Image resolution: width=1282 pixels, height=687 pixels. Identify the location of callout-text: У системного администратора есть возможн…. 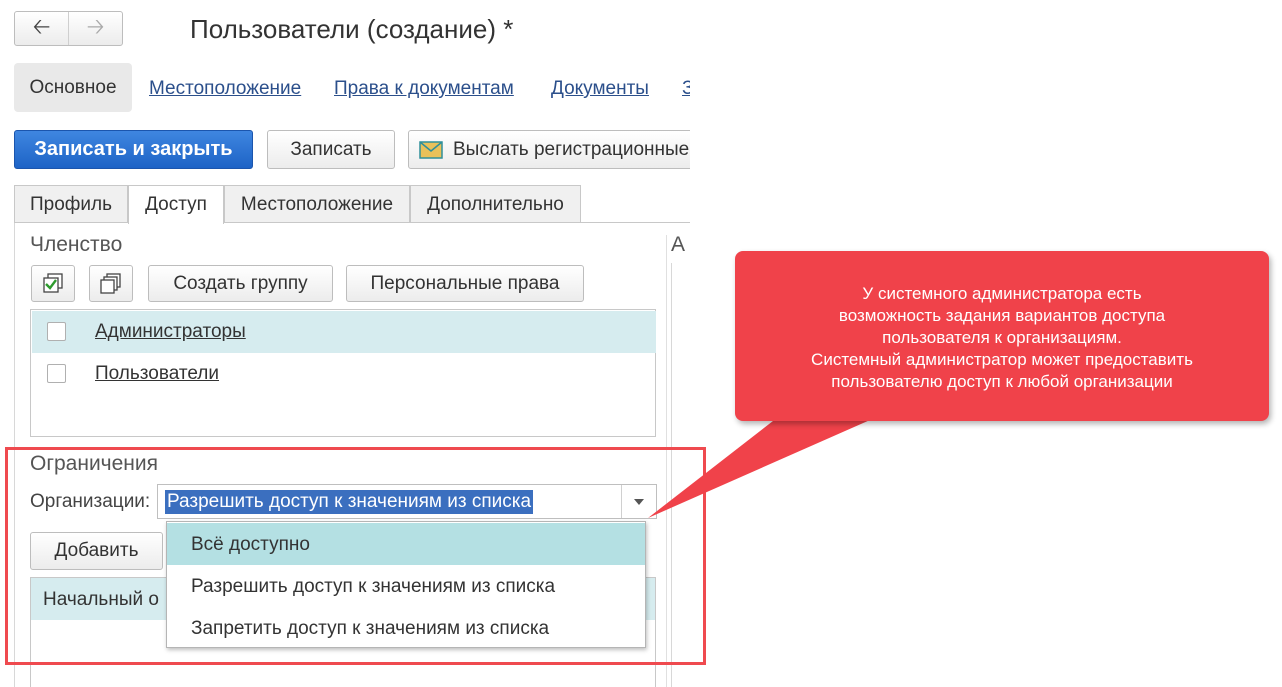
(1002, 337).